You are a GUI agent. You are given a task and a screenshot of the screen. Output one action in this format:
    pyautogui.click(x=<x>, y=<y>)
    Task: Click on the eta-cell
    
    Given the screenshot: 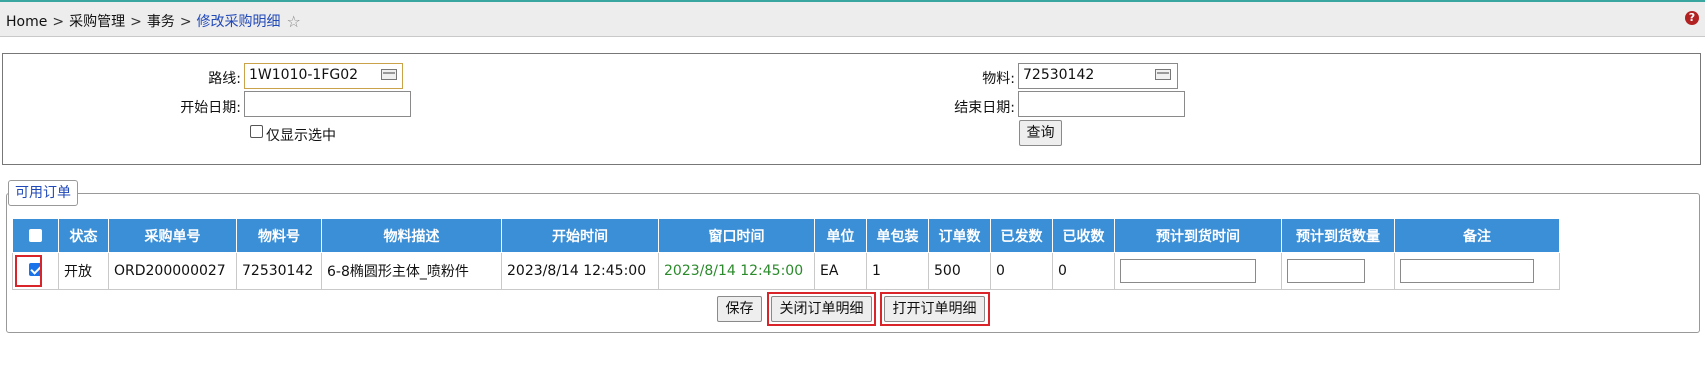 What is the action you would take?
    pyautogui.click(x=1198, y=271)
    